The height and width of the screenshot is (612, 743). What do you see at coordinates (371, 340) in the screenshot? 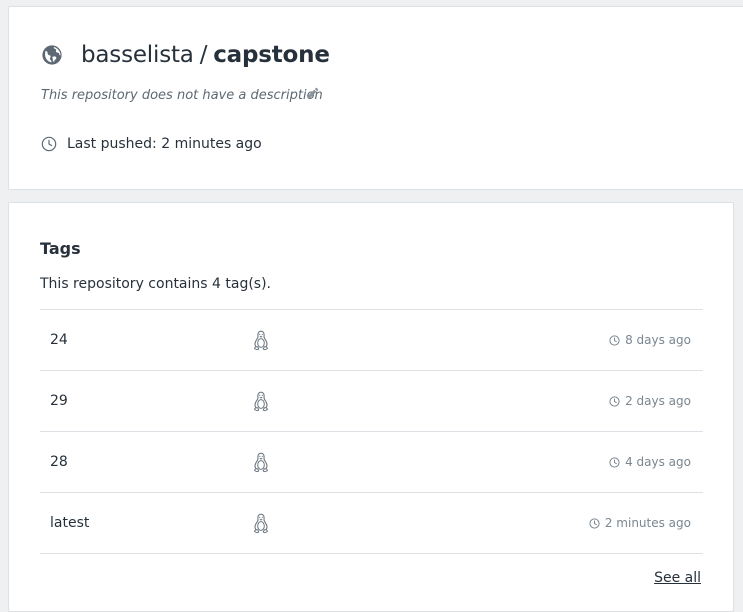
I see `tag-row: 24 8 days ago` at bounding box center [371, 340].